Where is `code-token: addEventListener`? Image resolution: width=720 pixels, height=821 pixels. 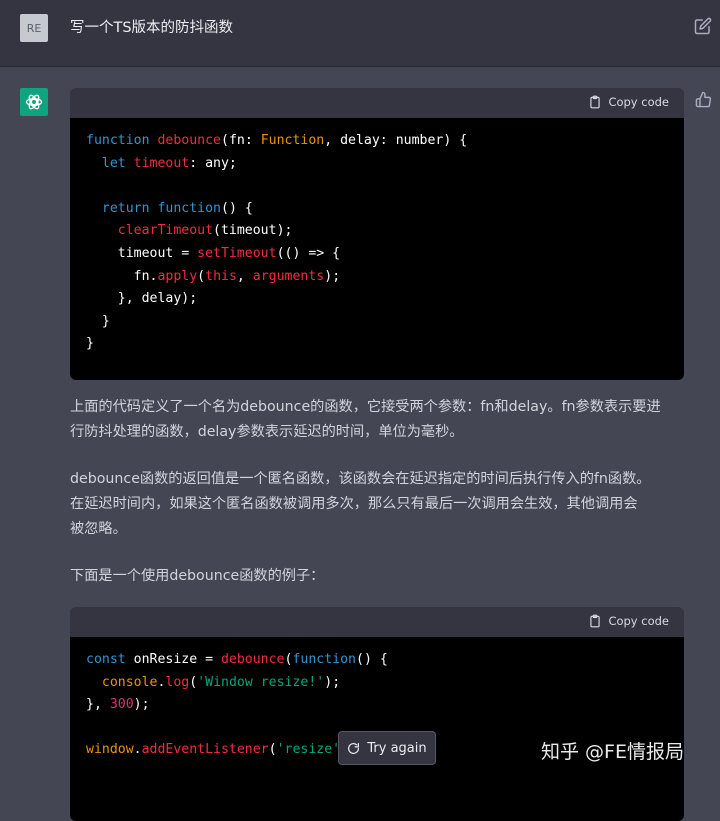 code-token: addEventListener is located at coordinates (205, 750).